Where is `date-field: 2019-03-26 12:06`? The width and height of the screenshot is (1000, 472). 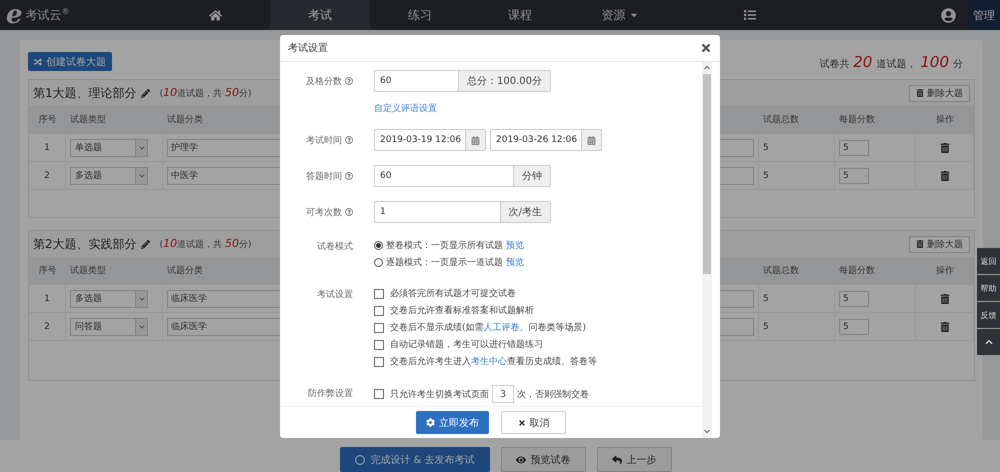 date-field: 2019-03-26 12:06 is located at coordinates (536, 140).